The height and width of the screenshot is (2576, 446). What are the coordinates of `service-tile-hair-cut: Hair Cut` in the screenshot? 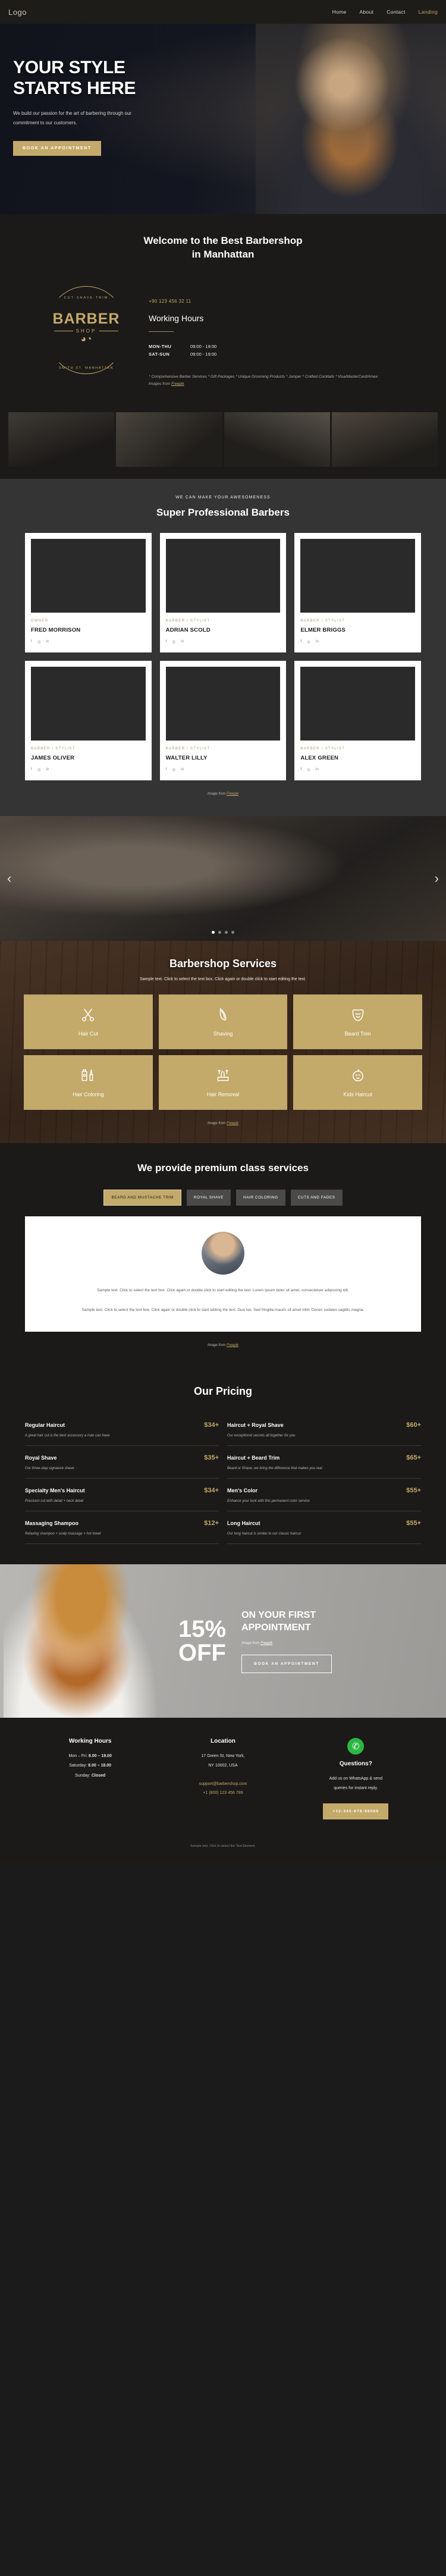 It's located at (89, 1021).